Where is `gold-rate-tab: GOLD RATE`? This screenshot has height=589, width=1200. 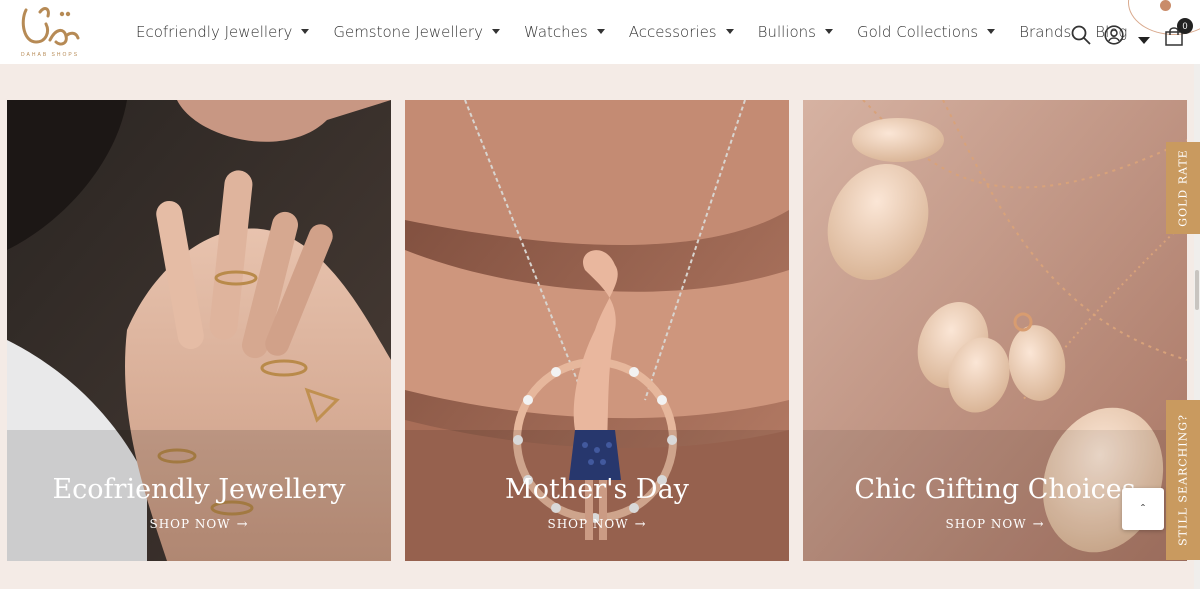 gold-rate-tab: GOLD RATE is located at coordinates (1183, 188).